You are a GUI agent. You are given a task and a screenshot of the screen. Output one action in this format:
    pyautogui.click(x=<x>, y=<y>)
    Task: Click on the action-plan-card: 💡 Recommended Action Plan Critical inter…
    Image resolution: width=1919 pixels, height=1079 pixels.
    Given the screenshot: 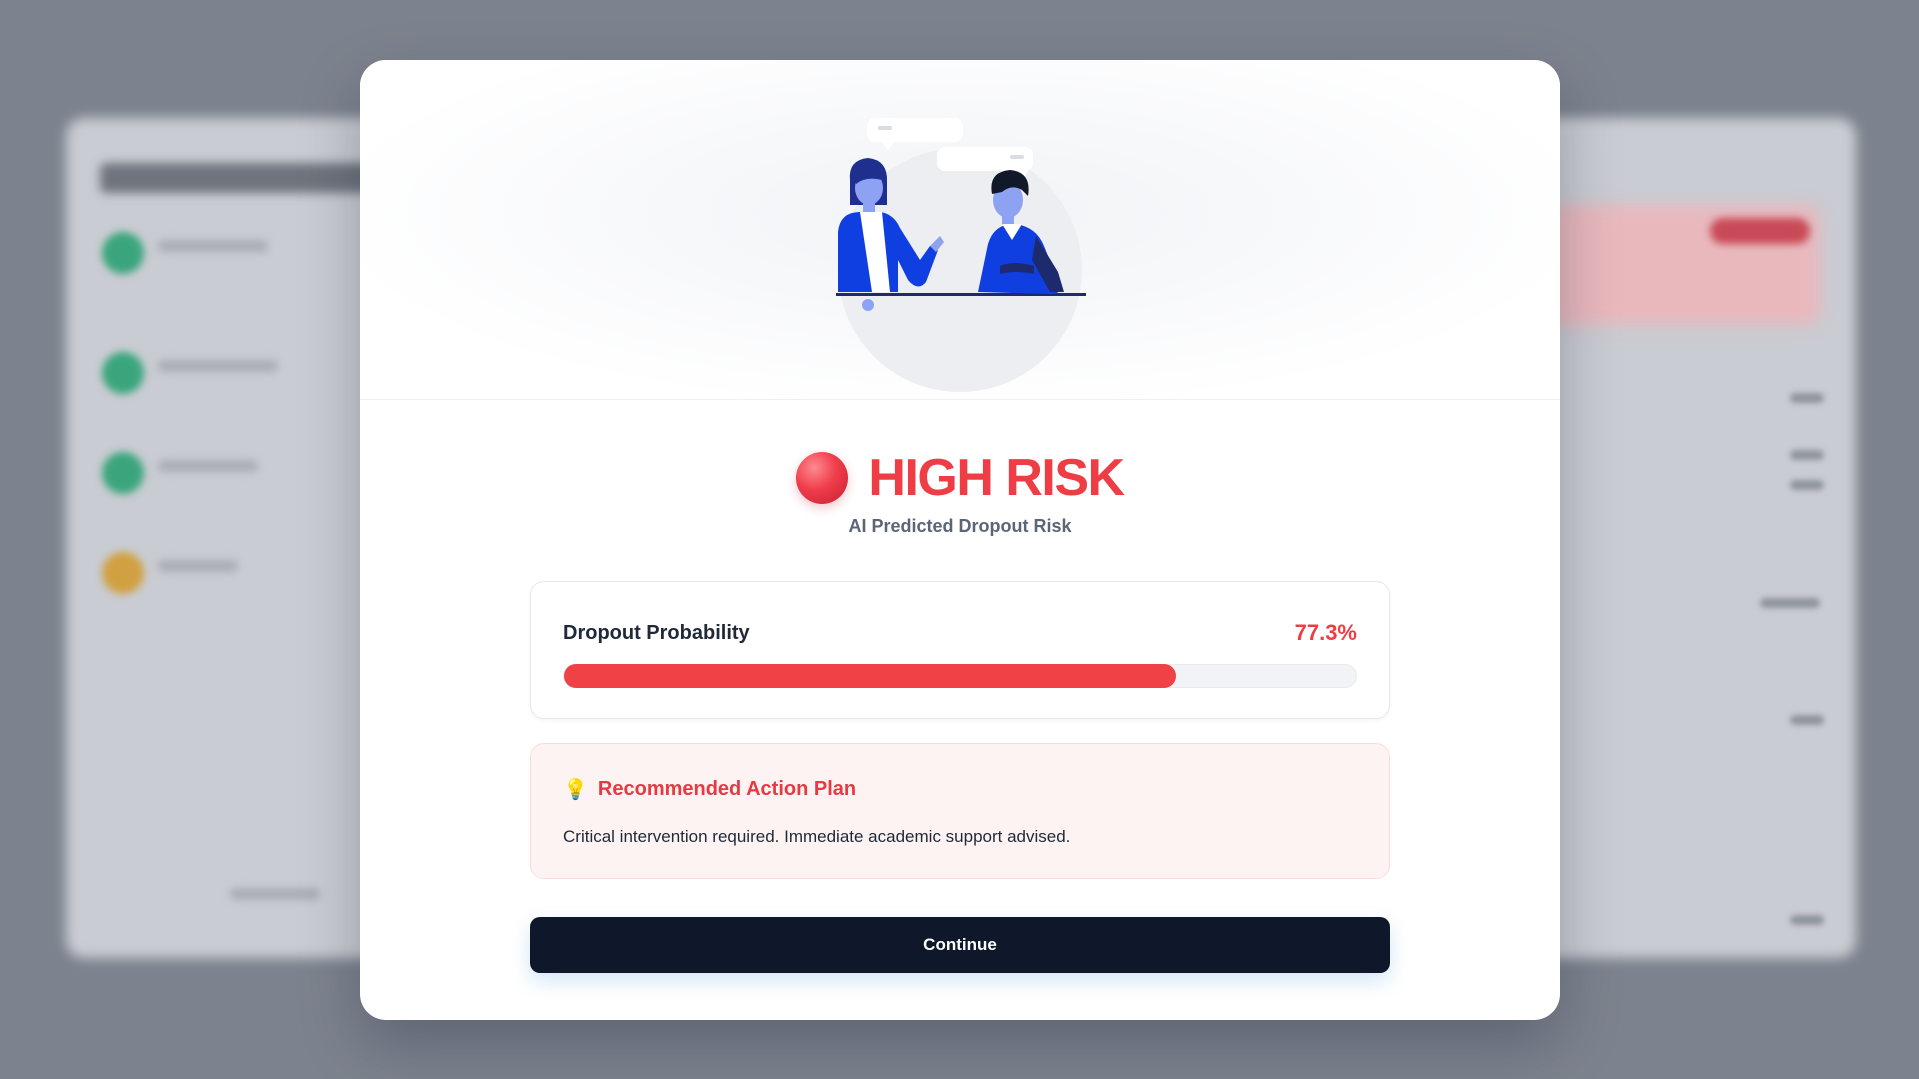 What is the action you would take?
    pyautogui.click(x=960, y=811)
    